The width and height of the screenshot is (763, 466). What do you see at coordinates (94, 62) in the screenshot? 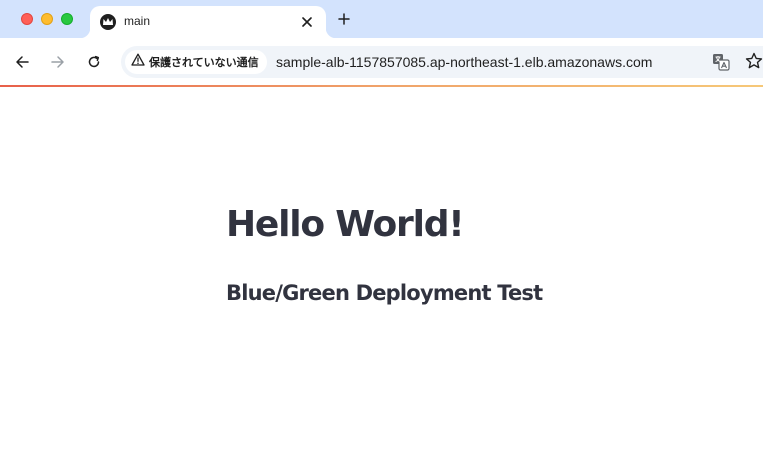
I see `reload-icon` at bounding box center [94, 62].